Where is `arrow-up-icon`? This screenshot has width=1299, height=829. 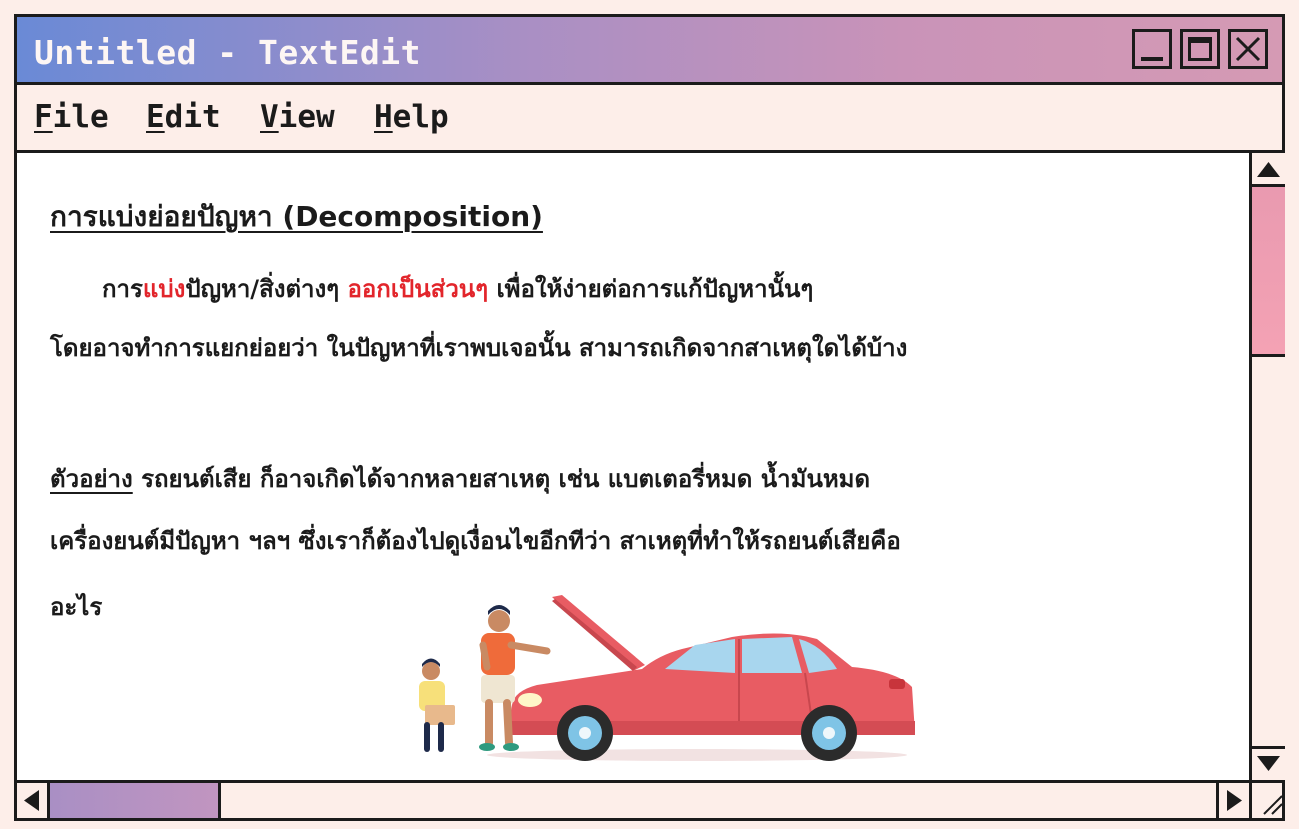 arrow-up-icon is located at coordinates (1268, 169).